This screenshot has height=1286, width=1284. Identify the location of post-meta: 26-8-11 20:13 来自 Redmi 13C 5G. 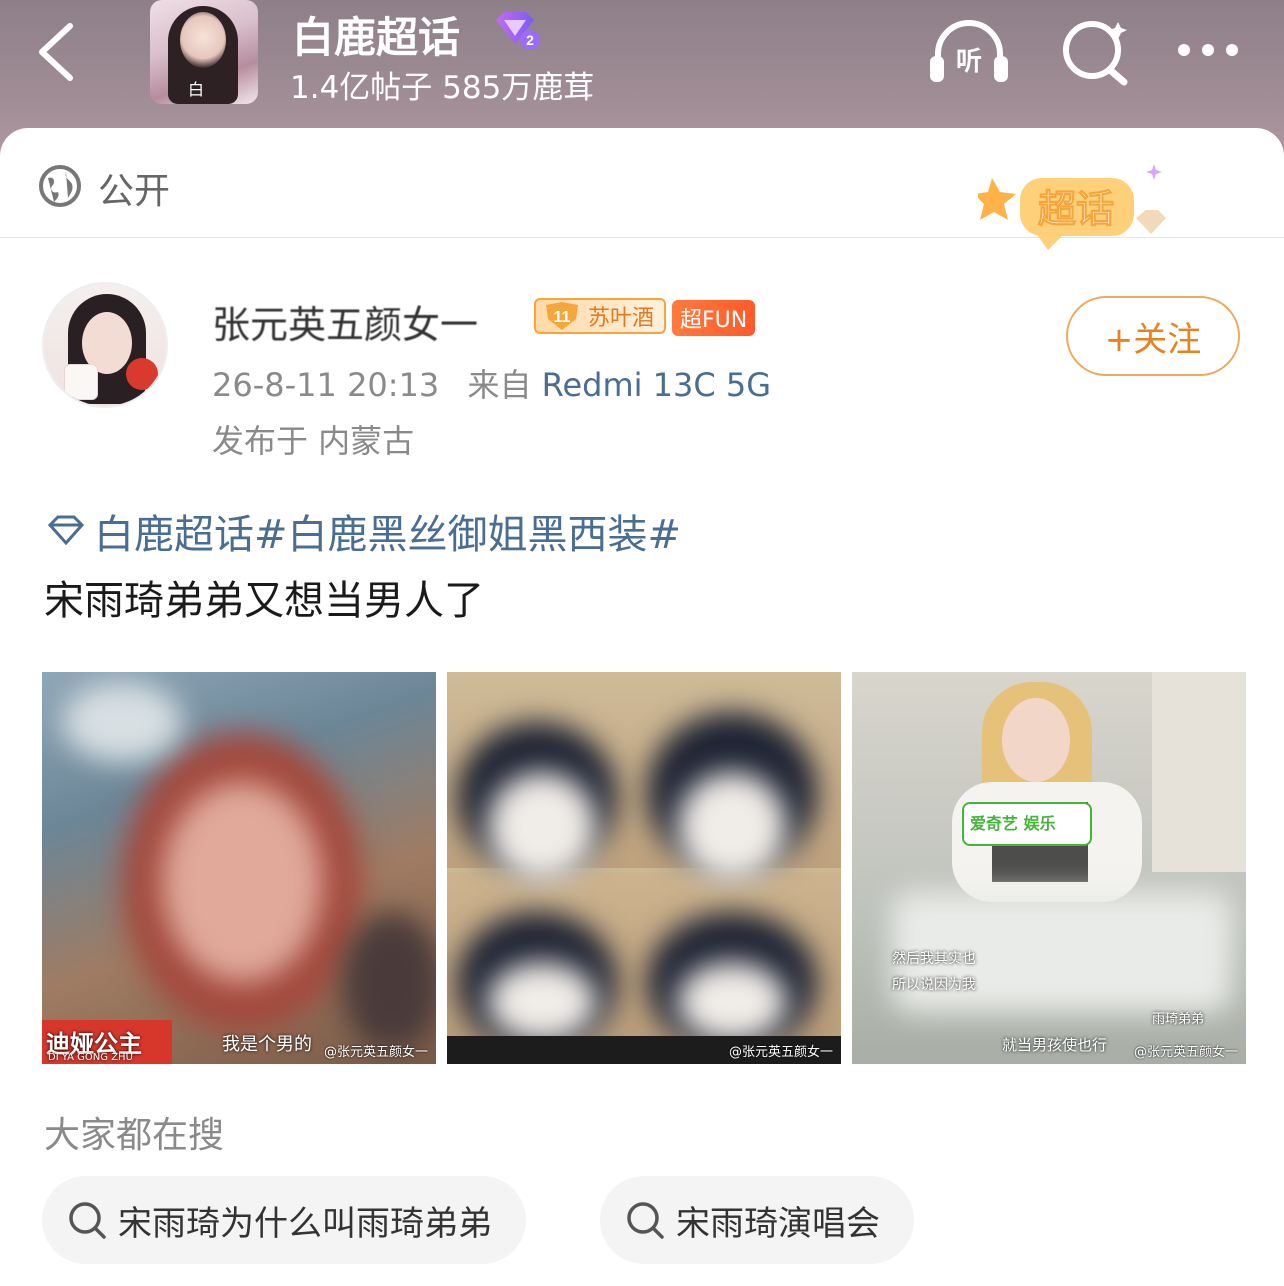
(491, 383).